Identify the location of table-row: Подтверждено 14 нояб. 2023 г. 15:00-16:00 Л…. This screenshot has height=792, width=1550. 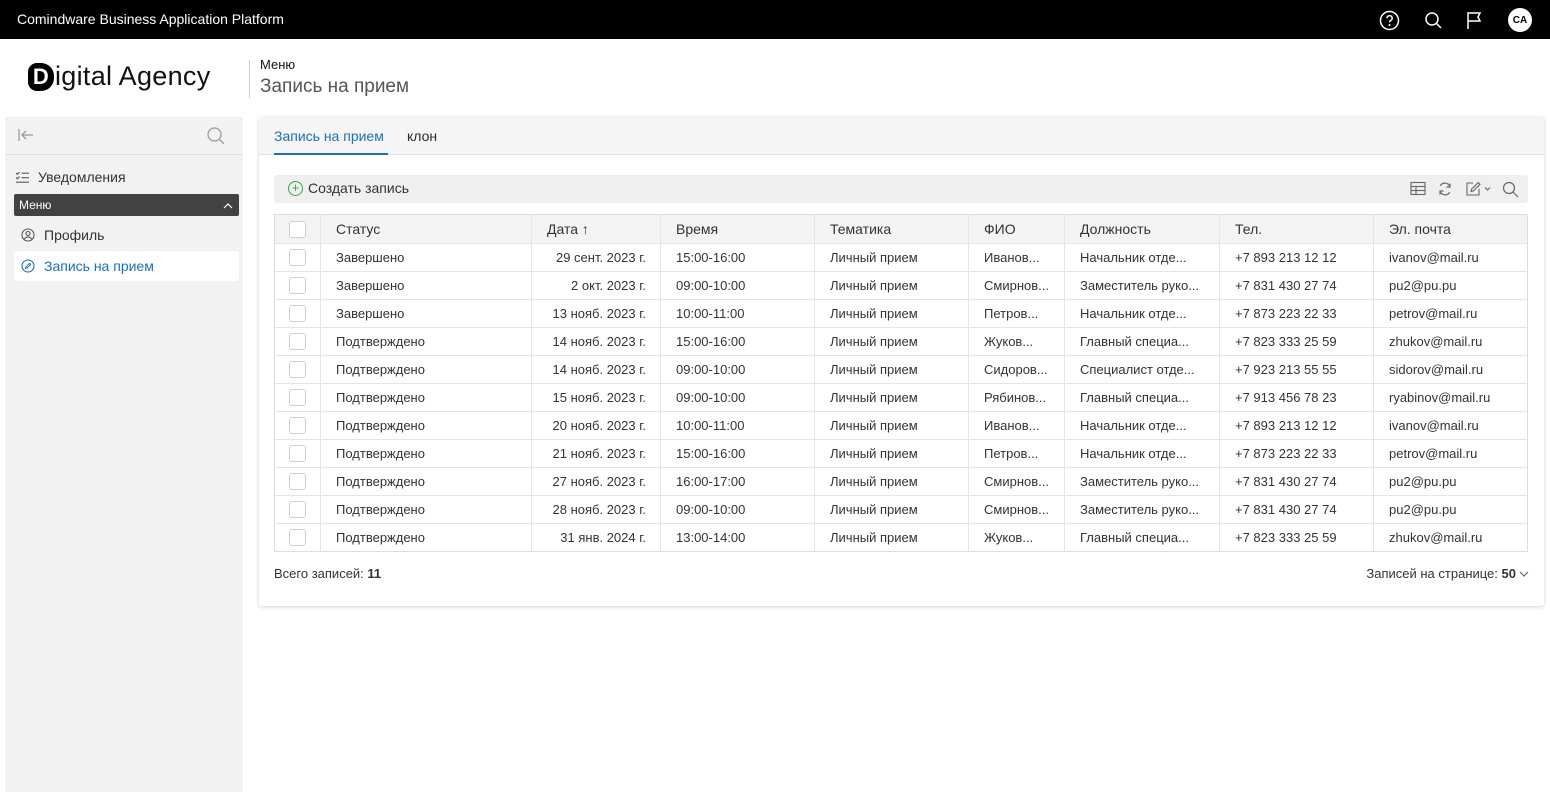
(901, 341).